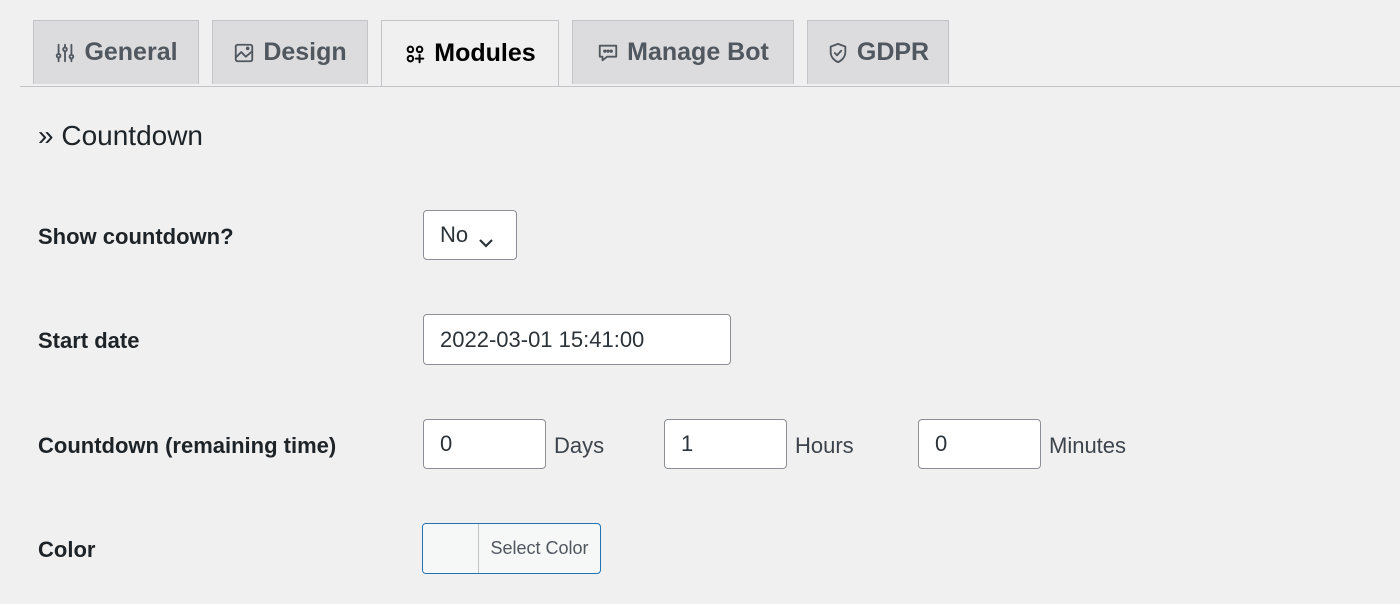 The image size is (1400, 604). What do you see at coordinates (486, 238) in the screenshot?
I see `chevron-down-icon` at bounding box center [486, 238].